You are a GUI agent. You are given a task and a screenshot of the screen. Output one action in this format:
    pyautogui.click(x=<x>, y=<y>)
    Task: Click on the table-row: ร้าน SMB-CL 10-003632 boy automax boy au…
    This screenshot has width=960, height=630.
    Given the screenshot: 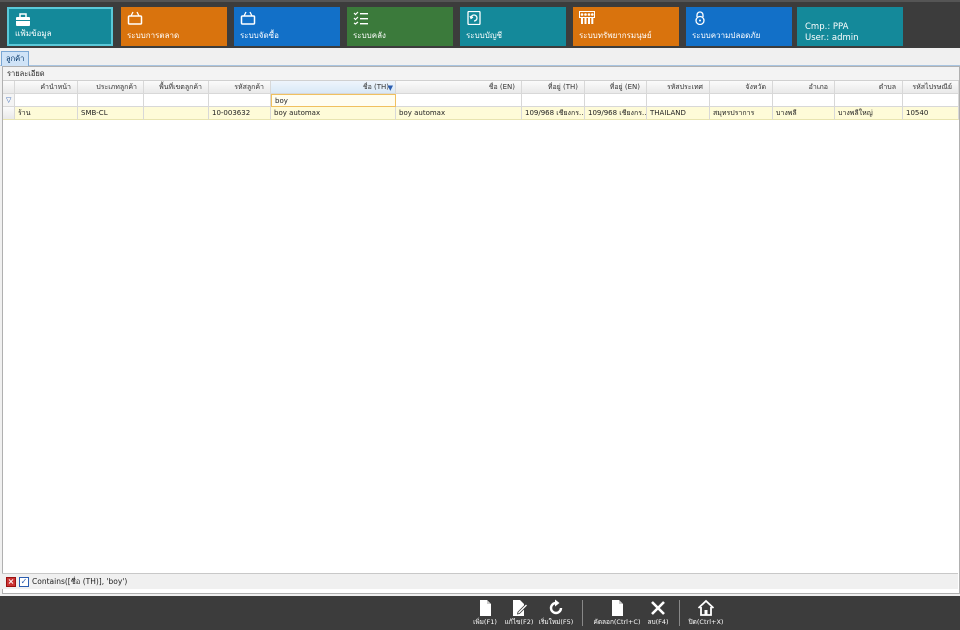 What is the action you would take?
    pyautogui.click(x=481, y=113)
    